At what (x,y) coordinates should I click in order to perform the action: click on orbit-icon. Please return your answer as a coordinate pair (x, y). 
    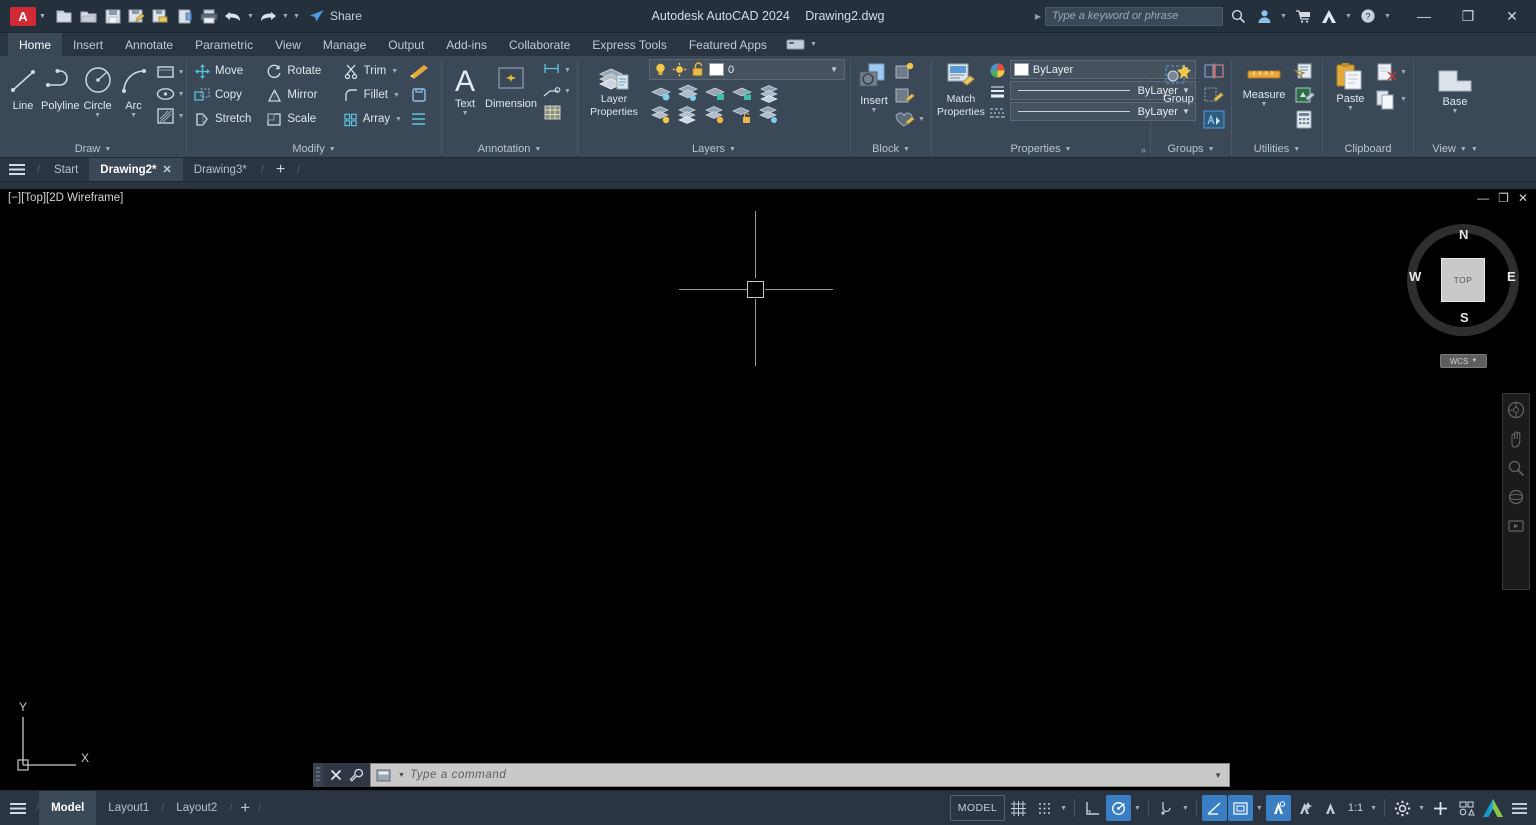
    Looking at the image, I should click on (1516, 497).